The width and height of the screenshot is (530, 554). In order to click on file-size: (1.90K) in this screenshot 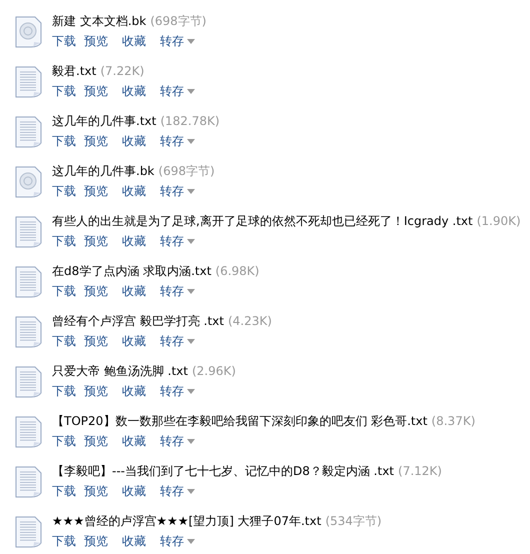, I will do `click(498, 221)`.